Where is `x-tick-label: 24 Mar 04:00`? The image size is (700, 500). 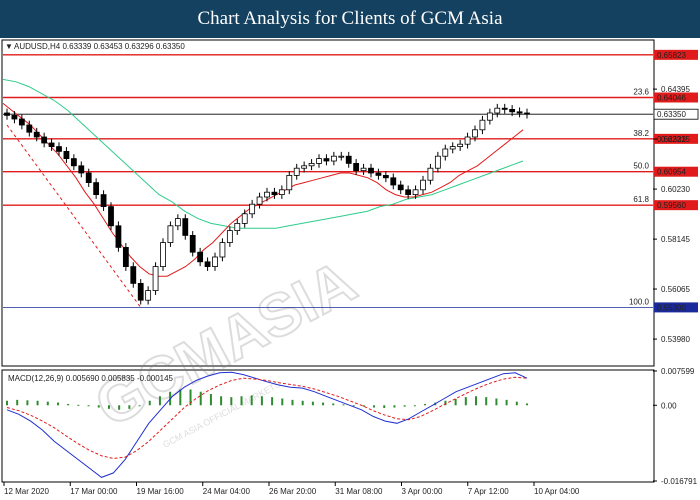 x-tick-label: 24 Mar 04:00 is located at coordinates (227, 491).